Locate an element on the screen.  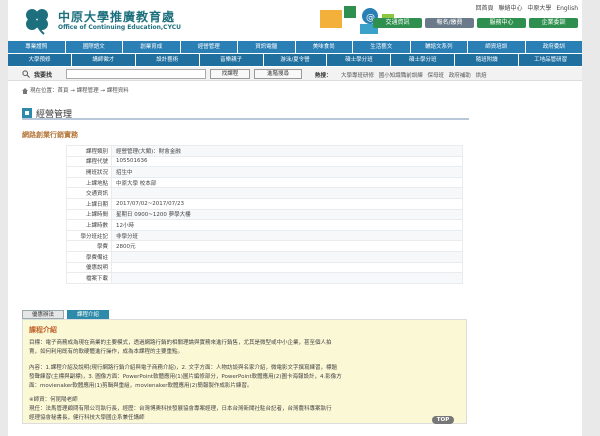
nav-item: 資訊電腦 is located at coordinates (266, 47).